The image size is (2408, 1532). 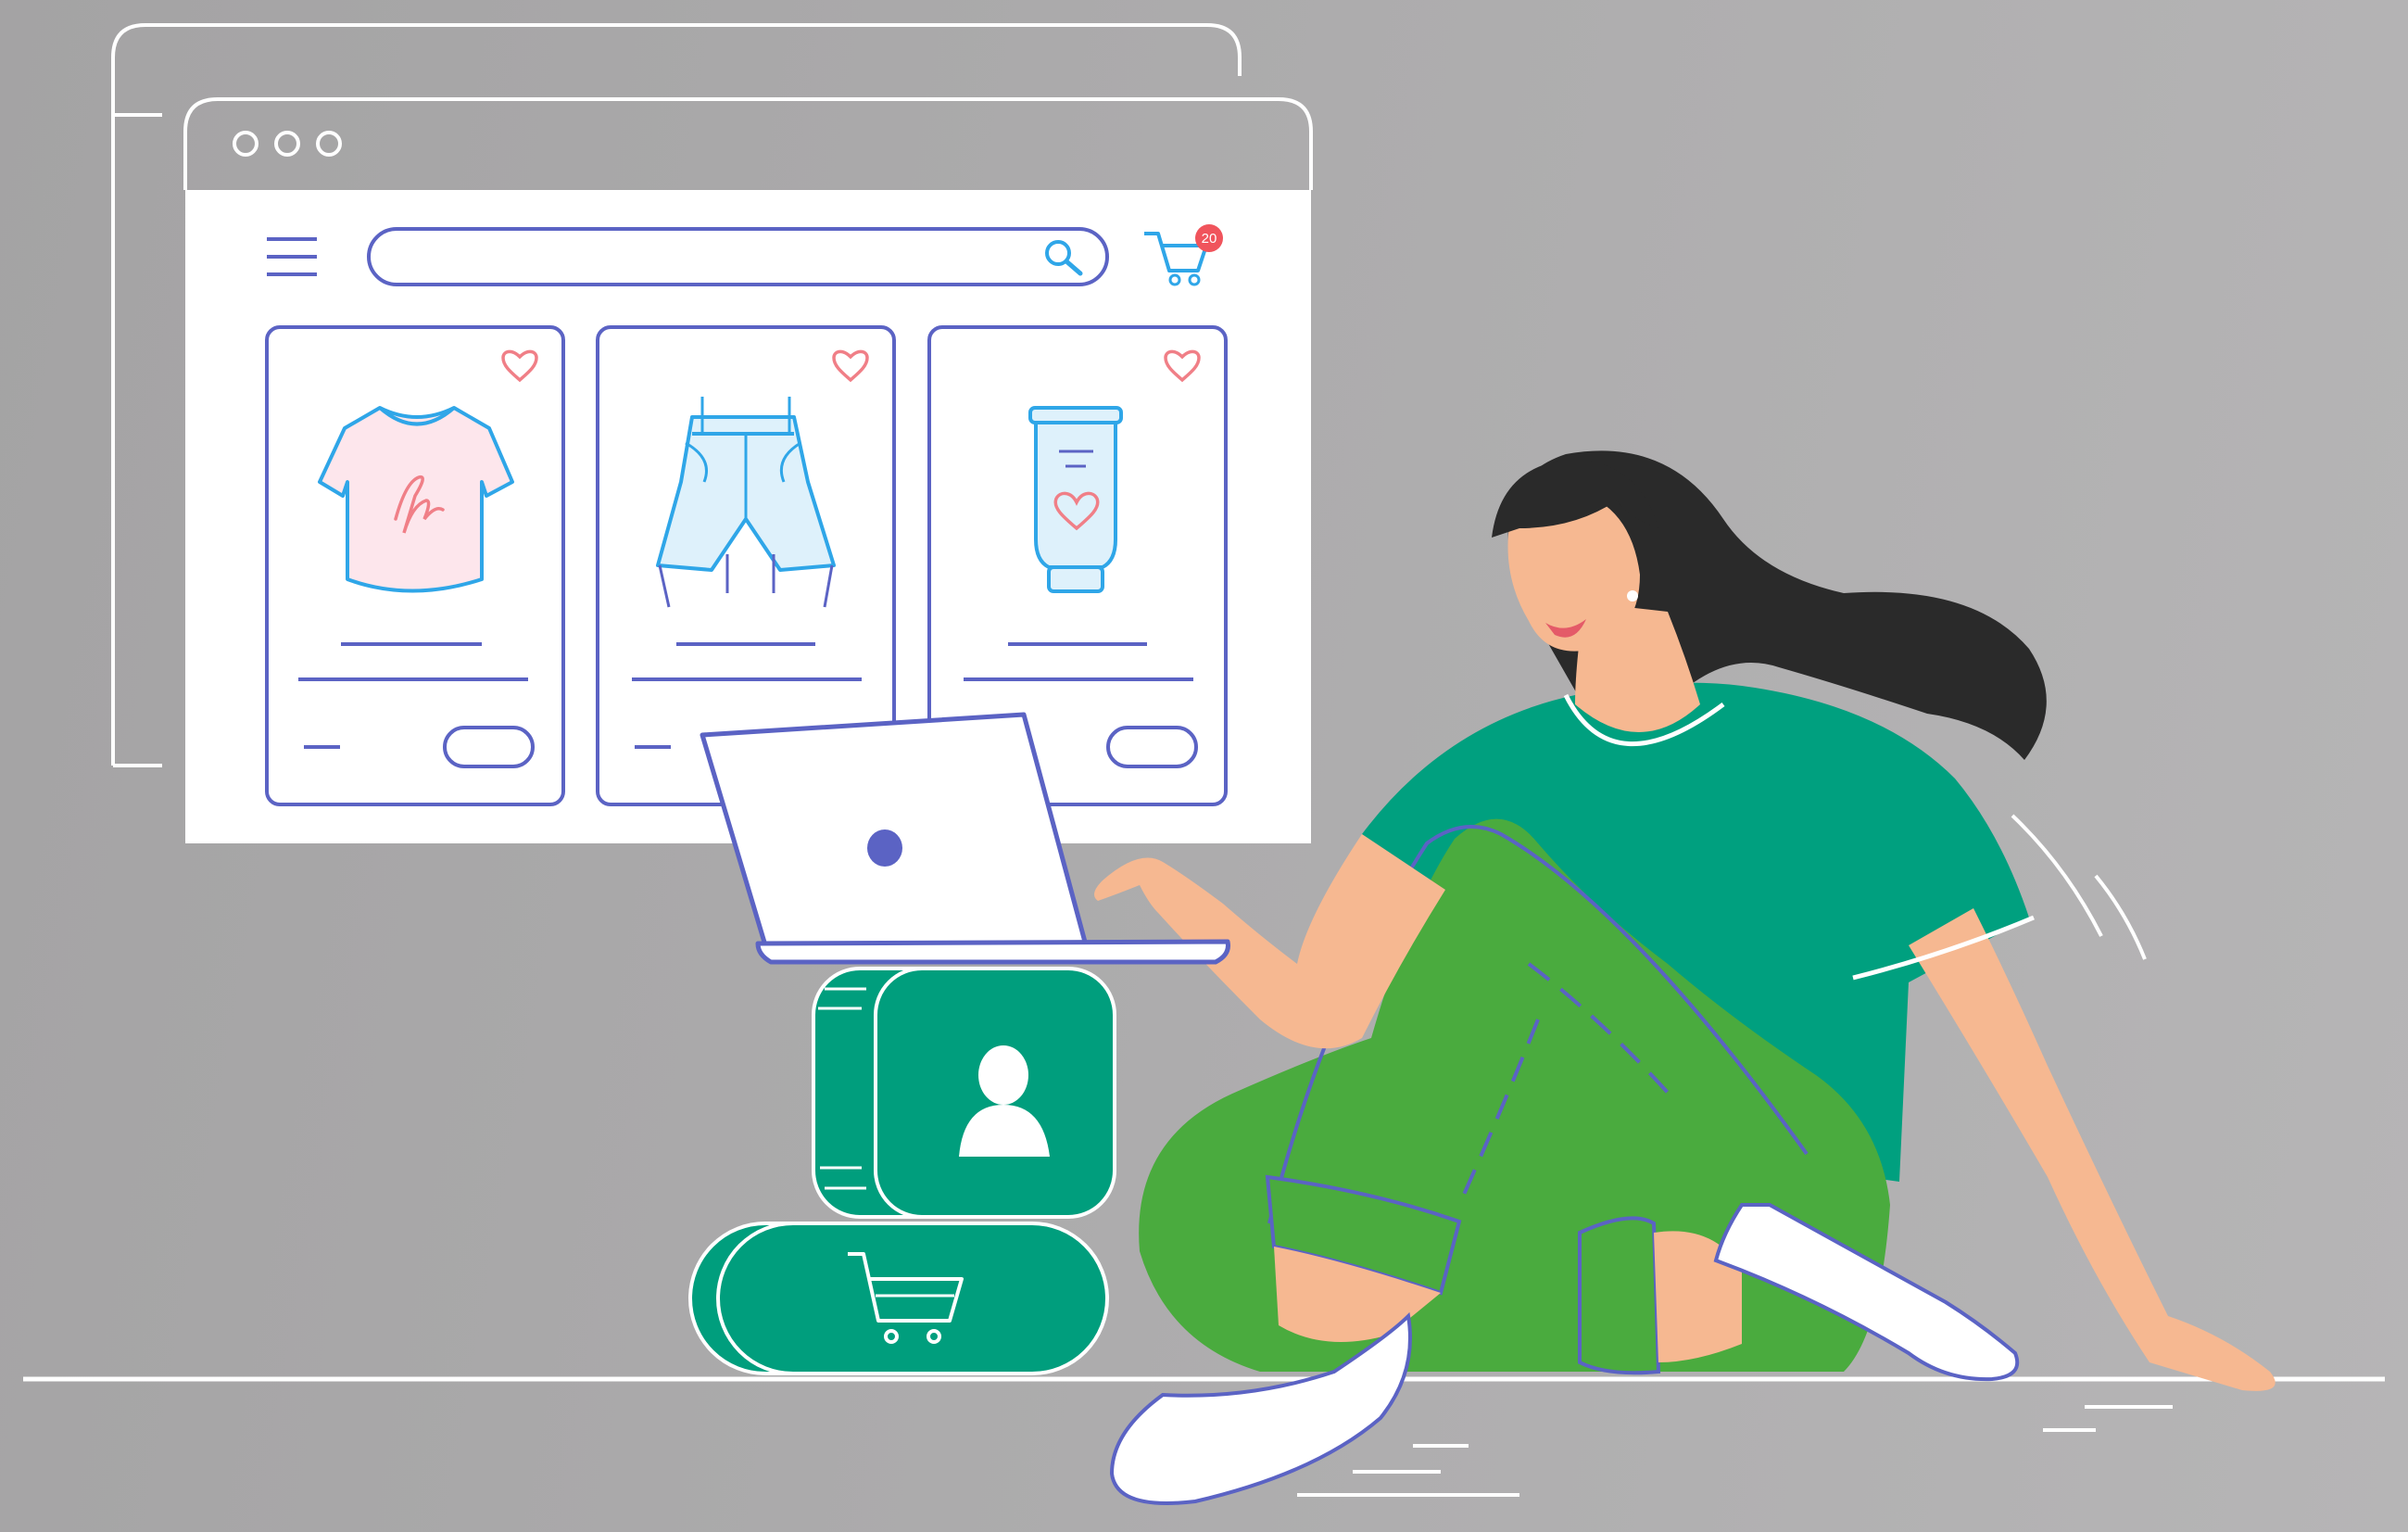 What do you see at coordinates (902, 1171) in the screenshot?
I see `block-stack` at bounding box center [902, 1171].